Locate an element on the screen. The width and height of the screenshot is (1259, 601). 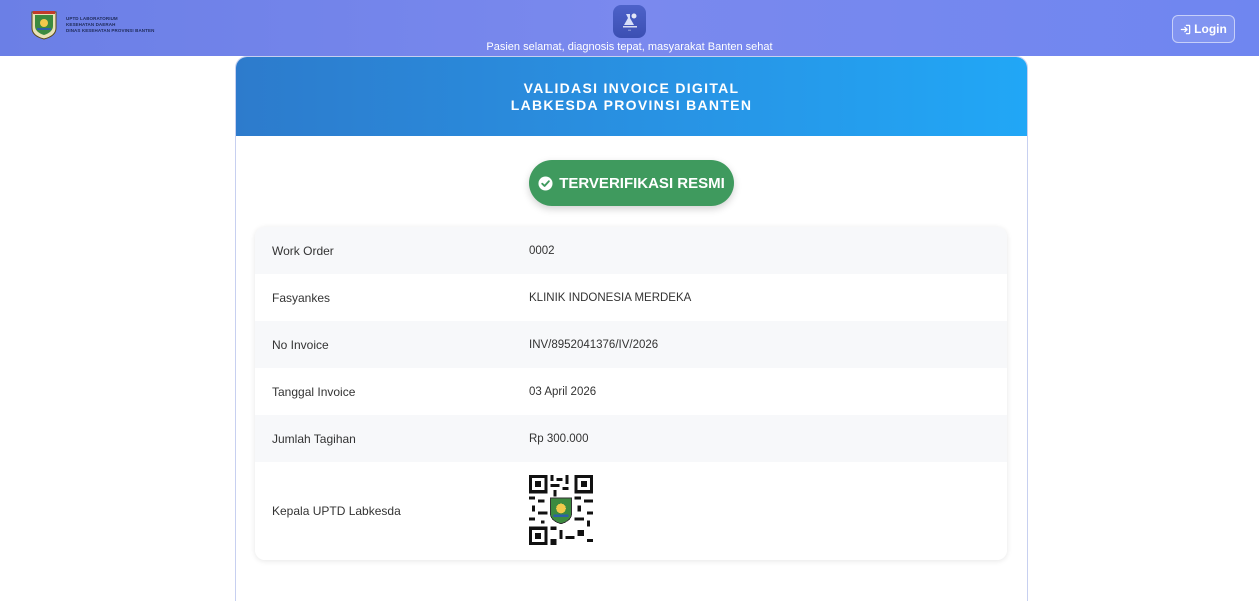
sign-in-icon is located at coordinates (1185, 29).